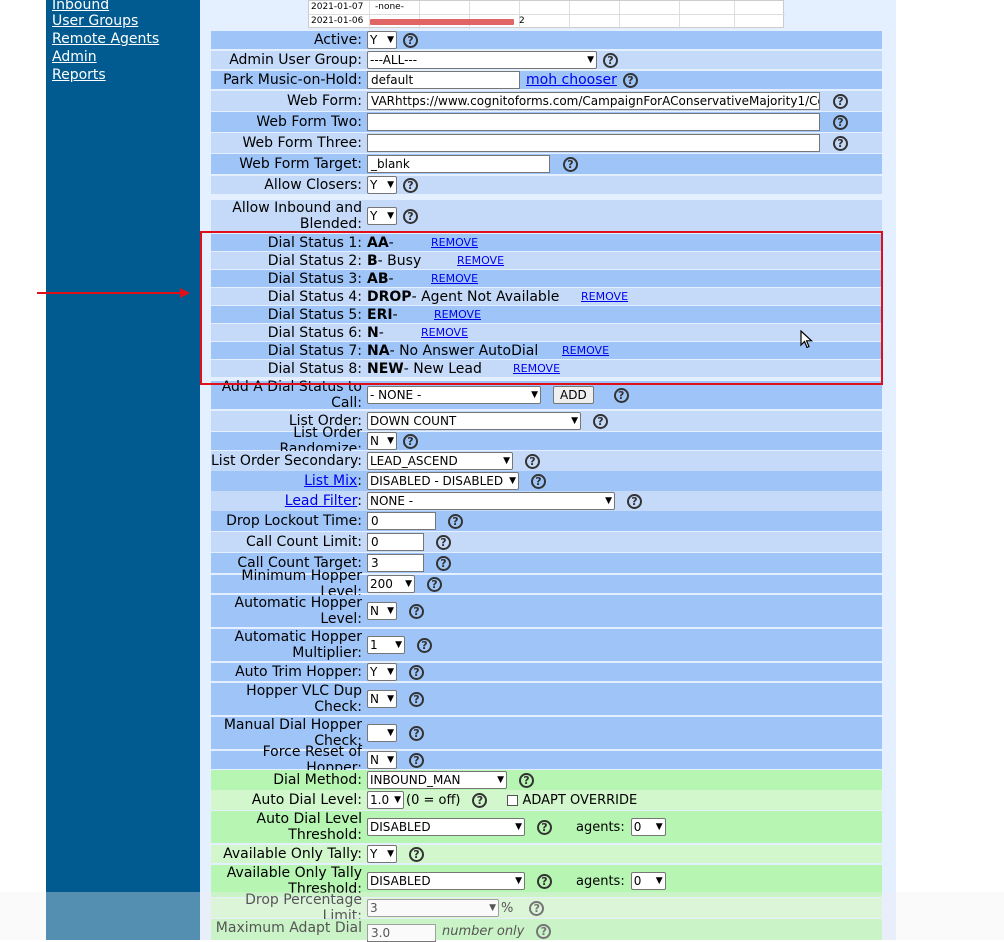  I want to click on hopper-vlc-label: Hopper VLC Dup Check:, so click(304, 699).